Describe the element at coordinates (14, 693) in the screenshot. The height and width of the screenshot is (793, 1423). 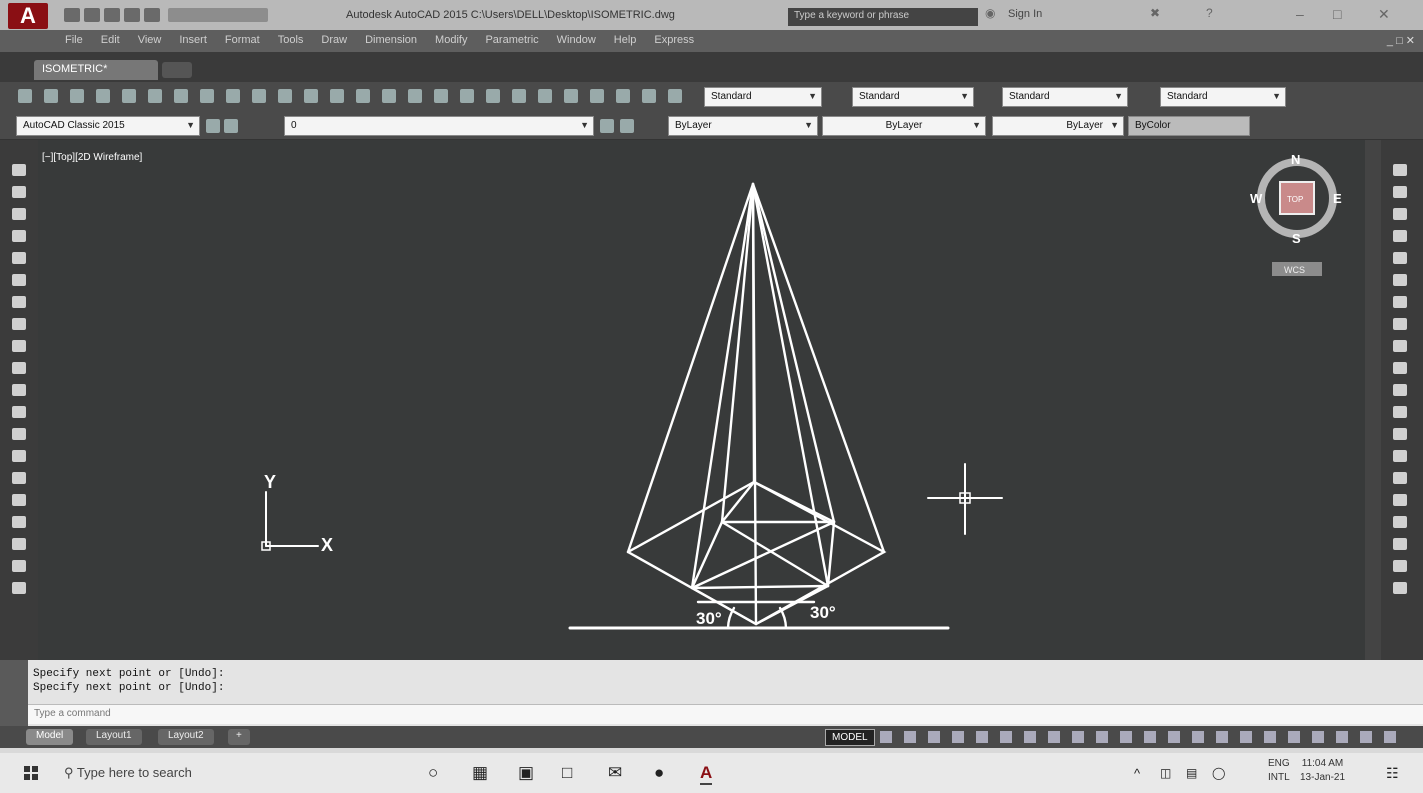
I see `command-window-handle` at that location.